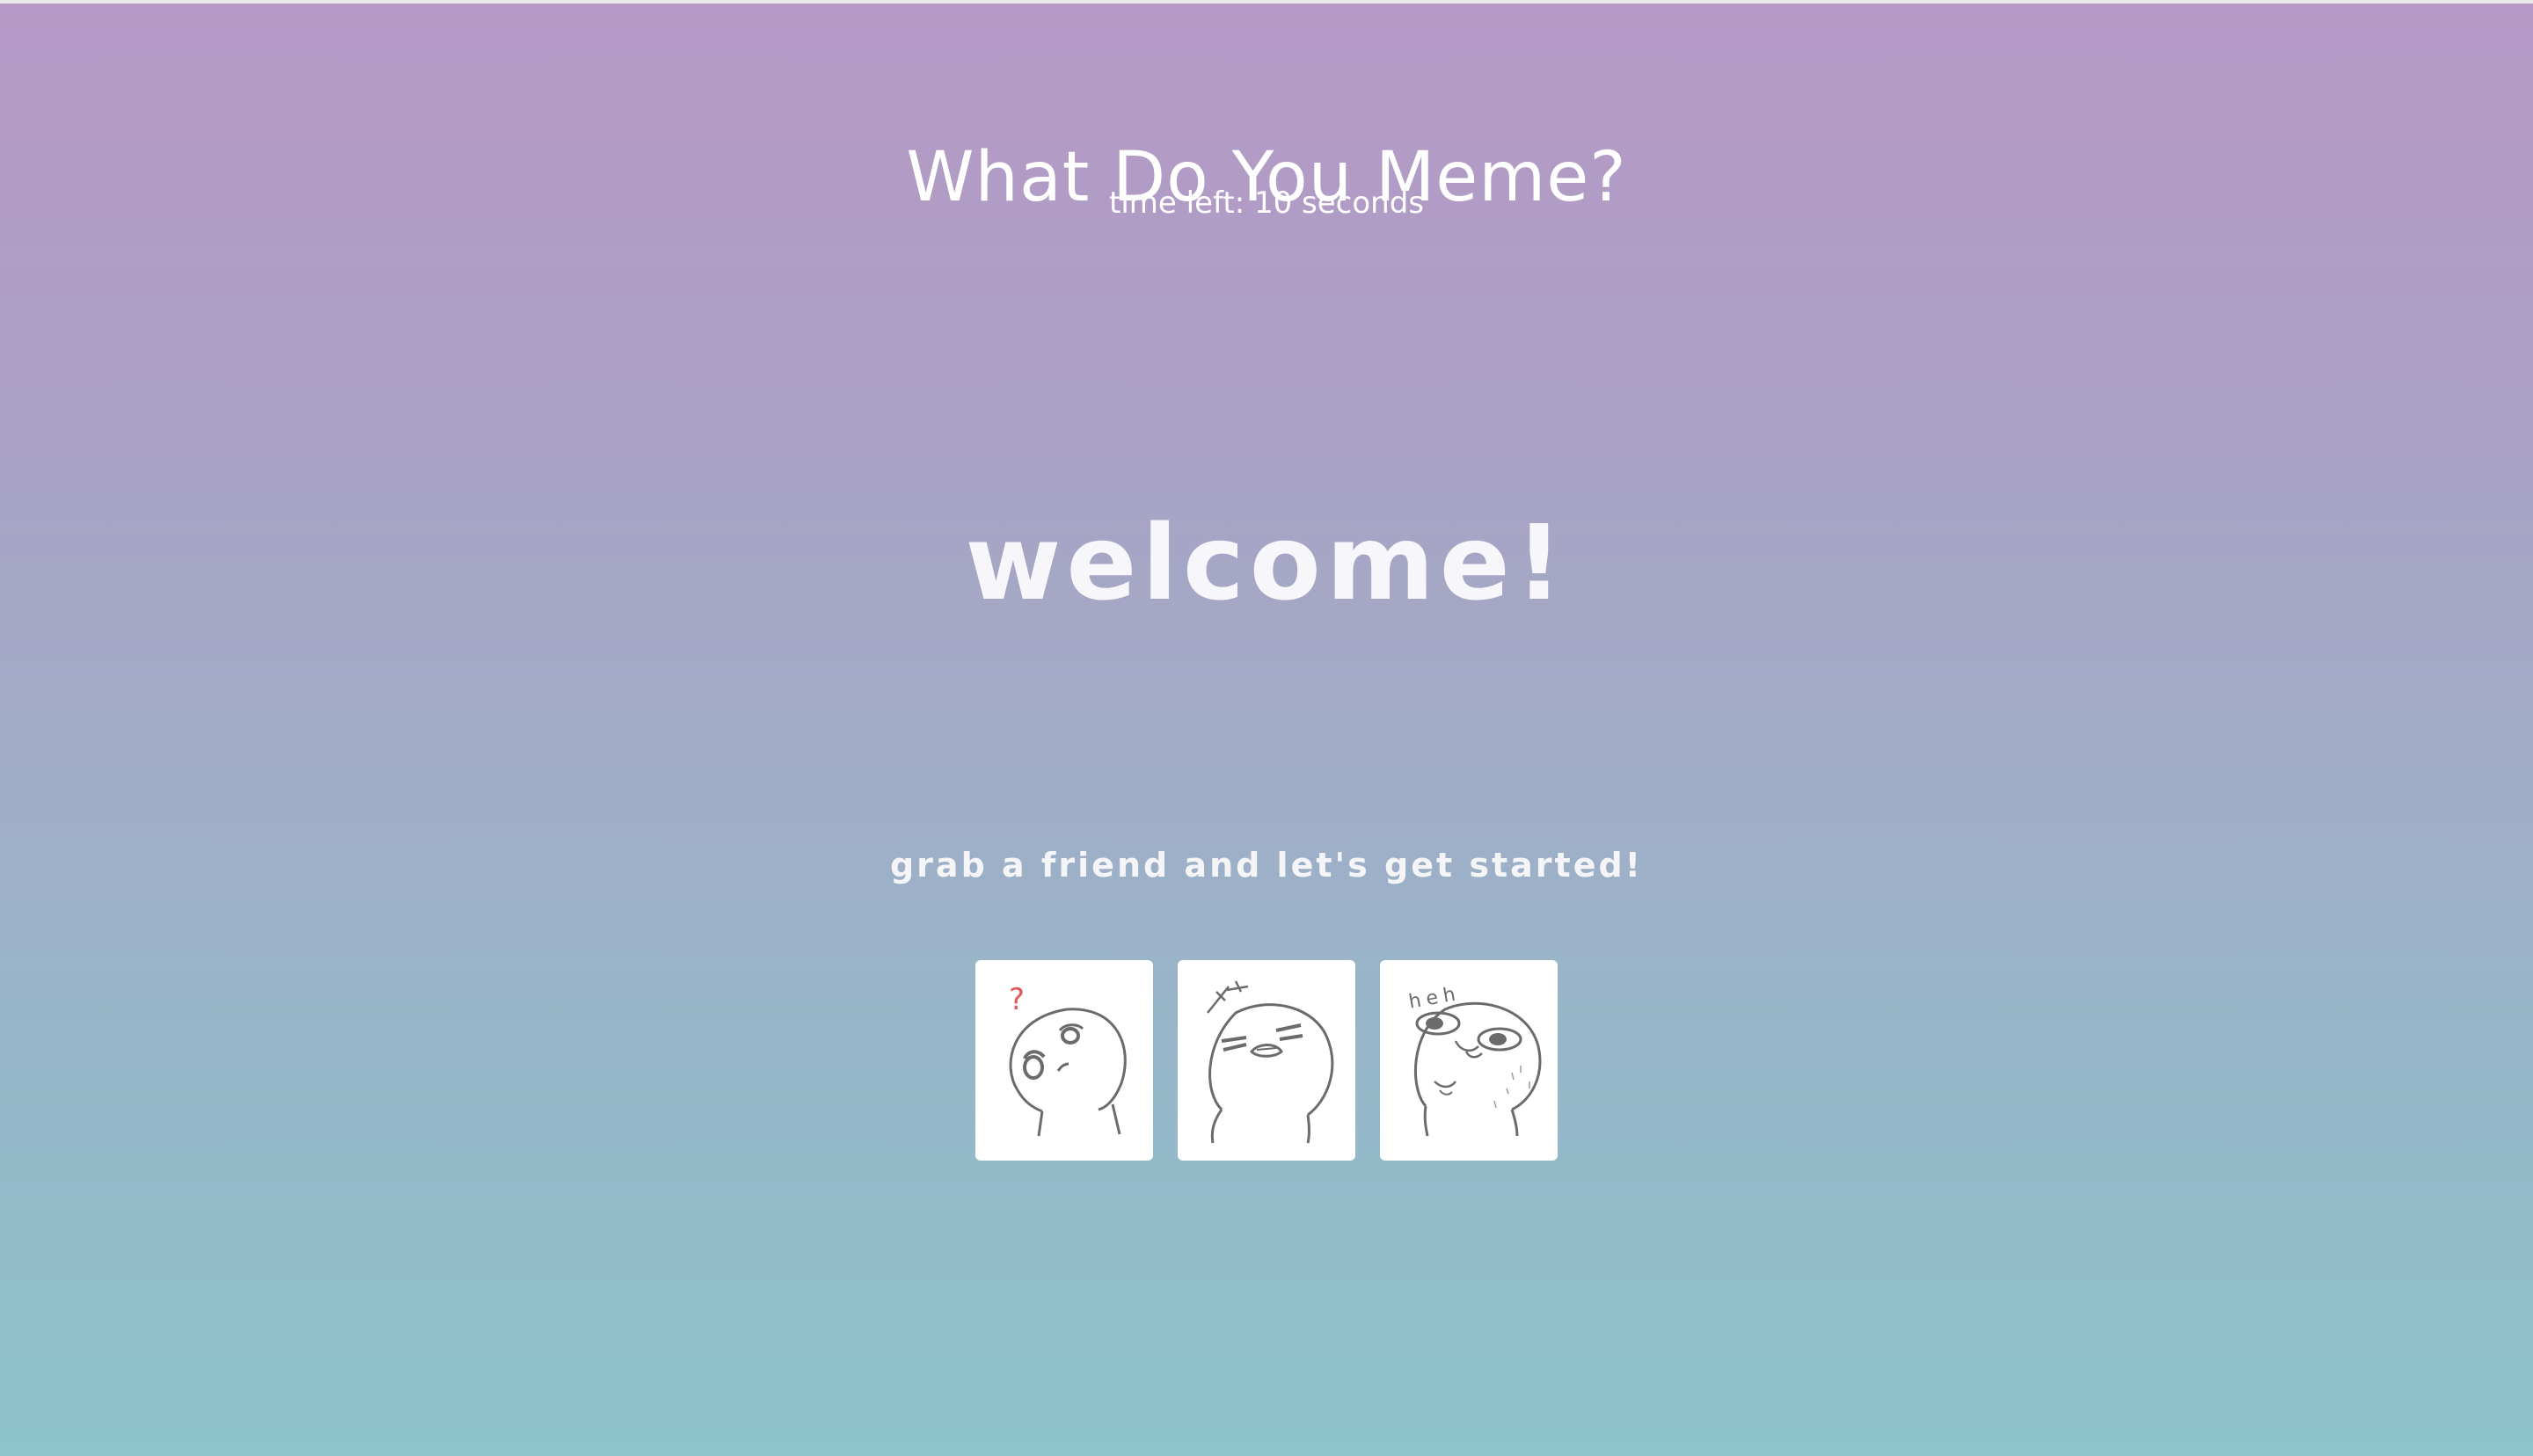 Image resolution: width=2533 pixels, height=1456 pixels. Describe the element at coordinates (1435, 998) in the screenshot. I see `heh-text: heh` at that location.